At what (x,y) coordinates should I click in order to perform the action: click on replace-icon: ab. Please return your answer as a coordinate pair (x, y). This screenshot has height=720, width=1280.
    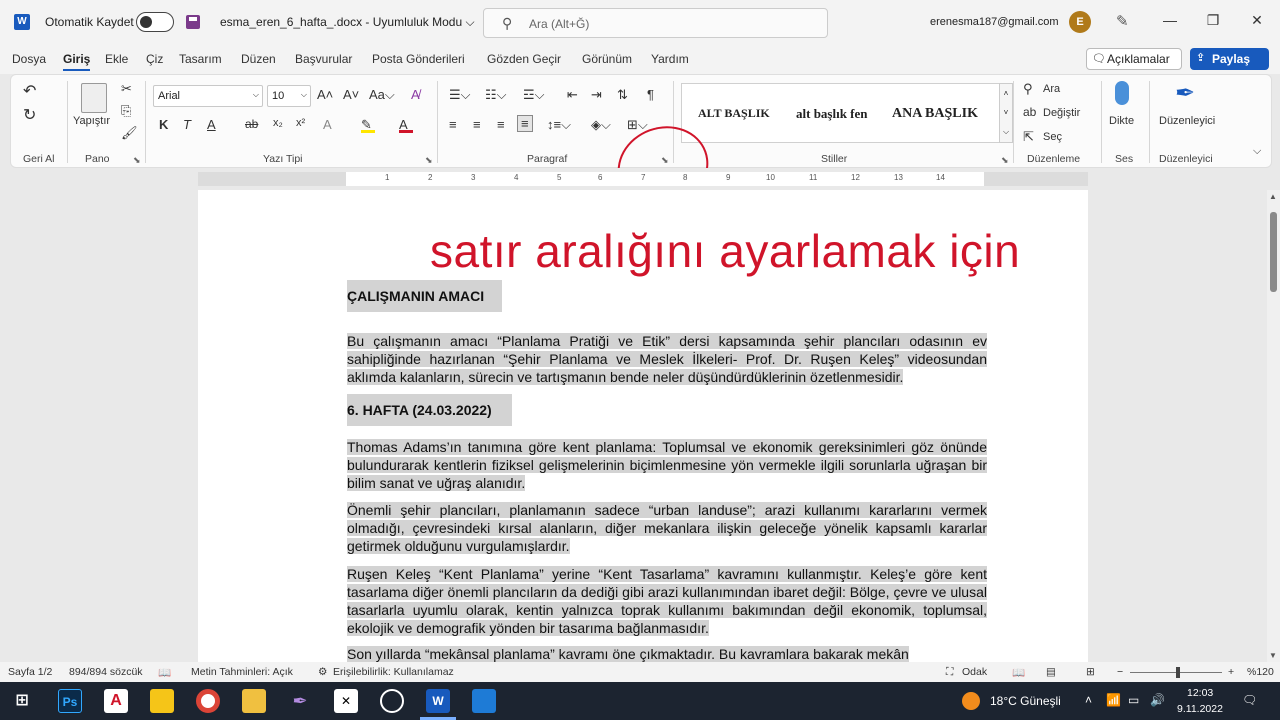
    Looking at the image, I should click on (1029, 112).